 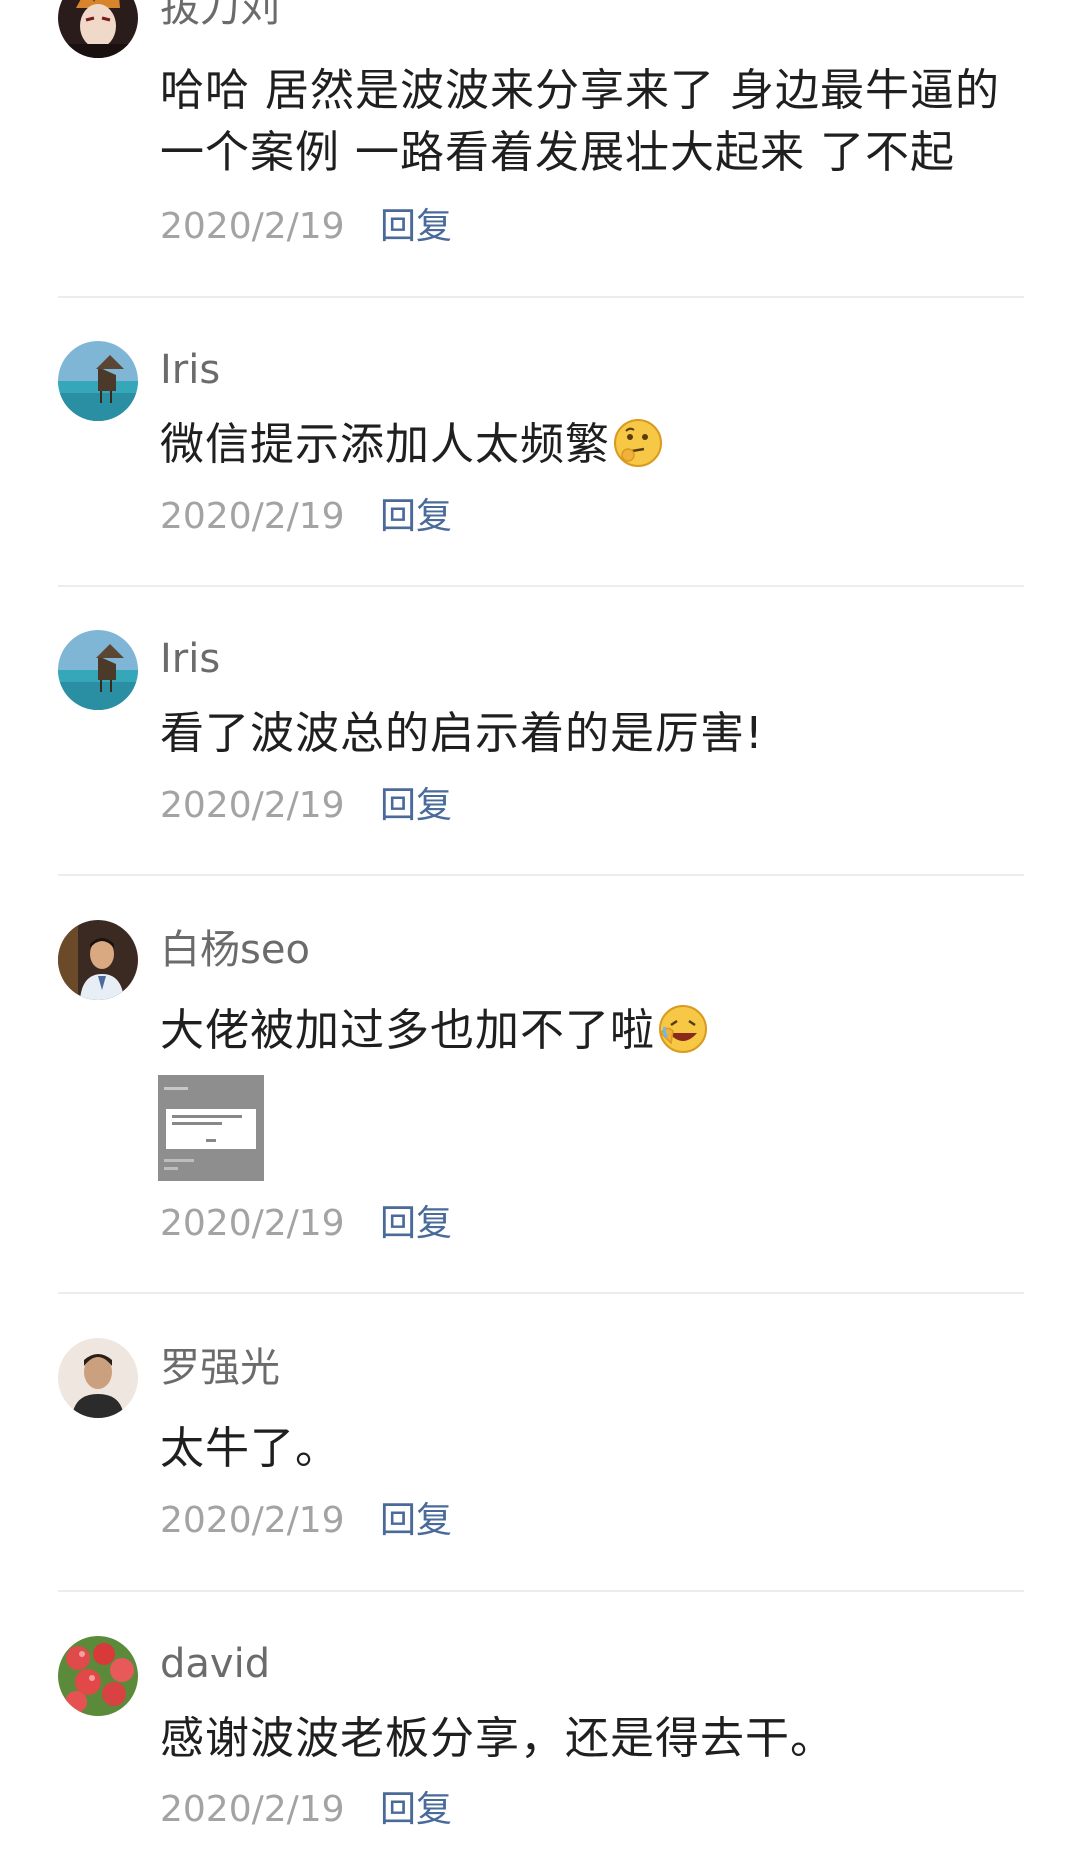 What do you see at coordinates (250, 1448) in the screenshot?
I see `comment-text: 太牛了。` at bounding box center [250, 1448].